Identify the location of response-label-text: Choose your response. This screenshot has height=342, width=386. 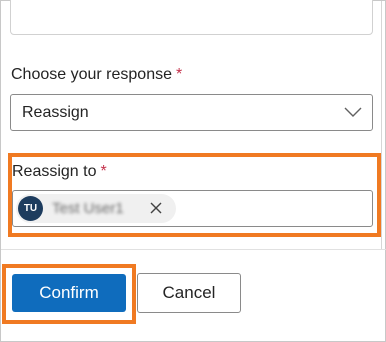
(91, 74).